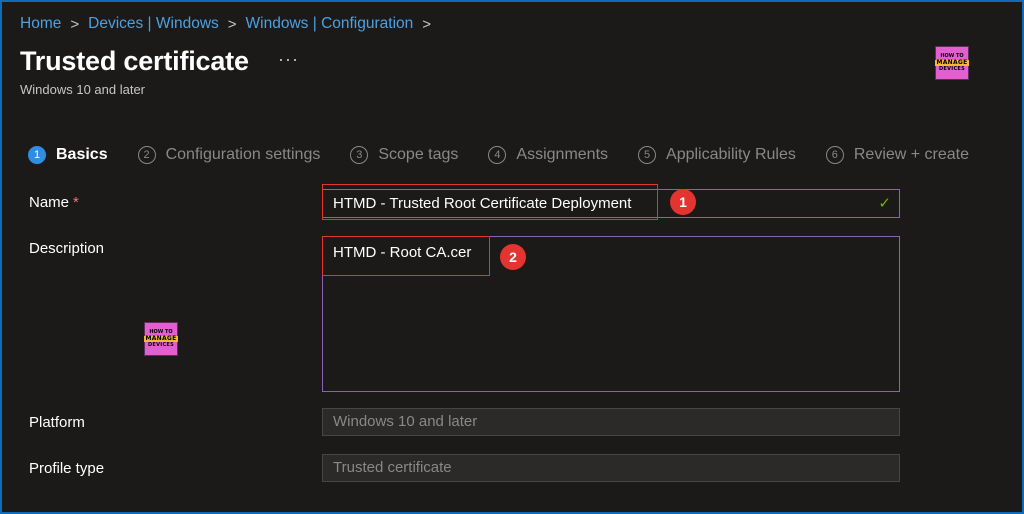 The image size is (1024, 514). What do you see at coordinates (647, 155) in the screenshot?
I see `step-number-icon: 5` at bounding box center [647, 155].